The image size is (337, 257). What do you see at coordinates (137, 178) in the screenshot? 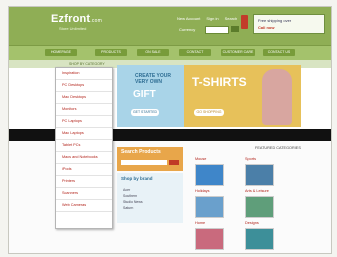
I see `shop-by-brand-title: Shop by brand` at bounding box center [137, 178].